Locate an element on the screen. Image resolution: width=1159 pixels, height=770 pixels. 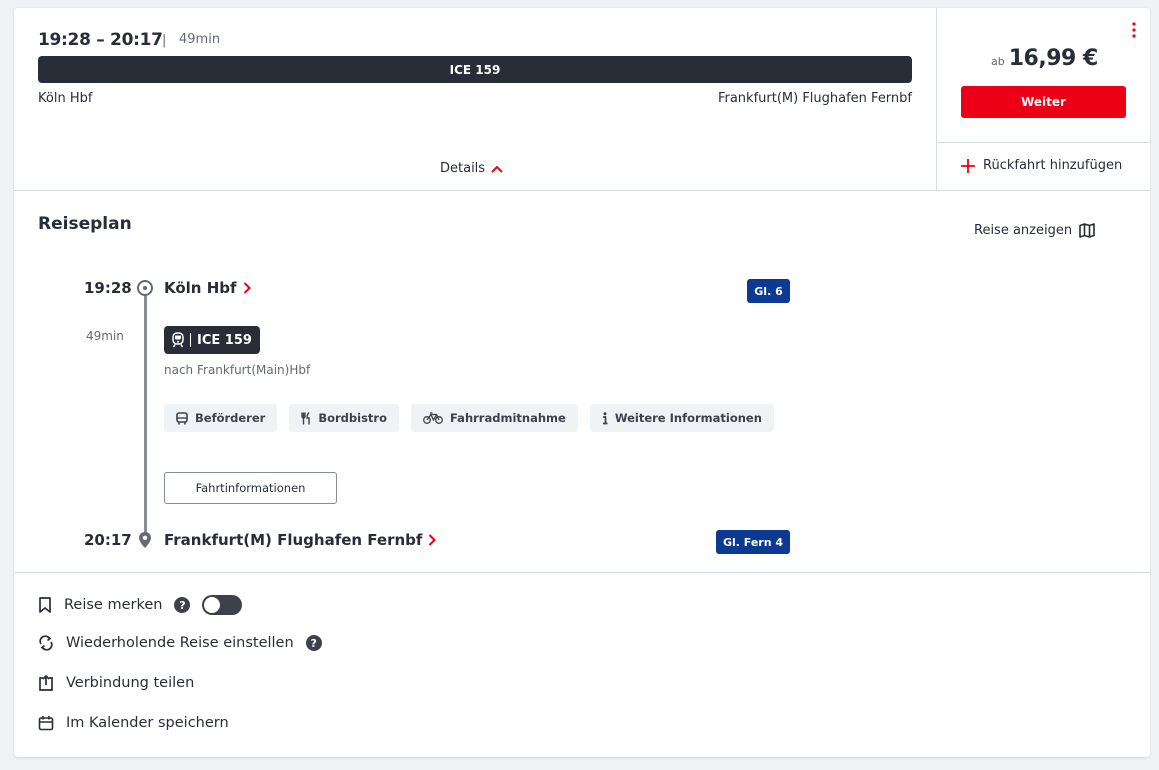
info-icon is located at coordinates (605, 417).